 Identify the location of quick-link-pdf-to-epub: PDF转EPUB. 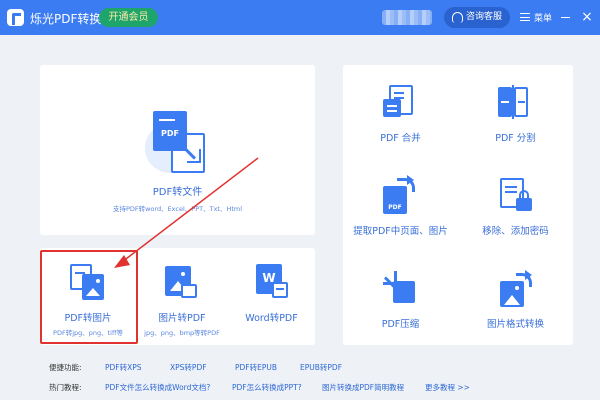
(256, 367).